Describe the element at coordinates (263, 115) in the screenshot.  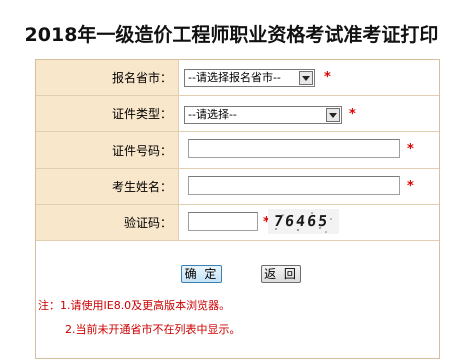
I see `id-type-select: --请选择--` at that location.